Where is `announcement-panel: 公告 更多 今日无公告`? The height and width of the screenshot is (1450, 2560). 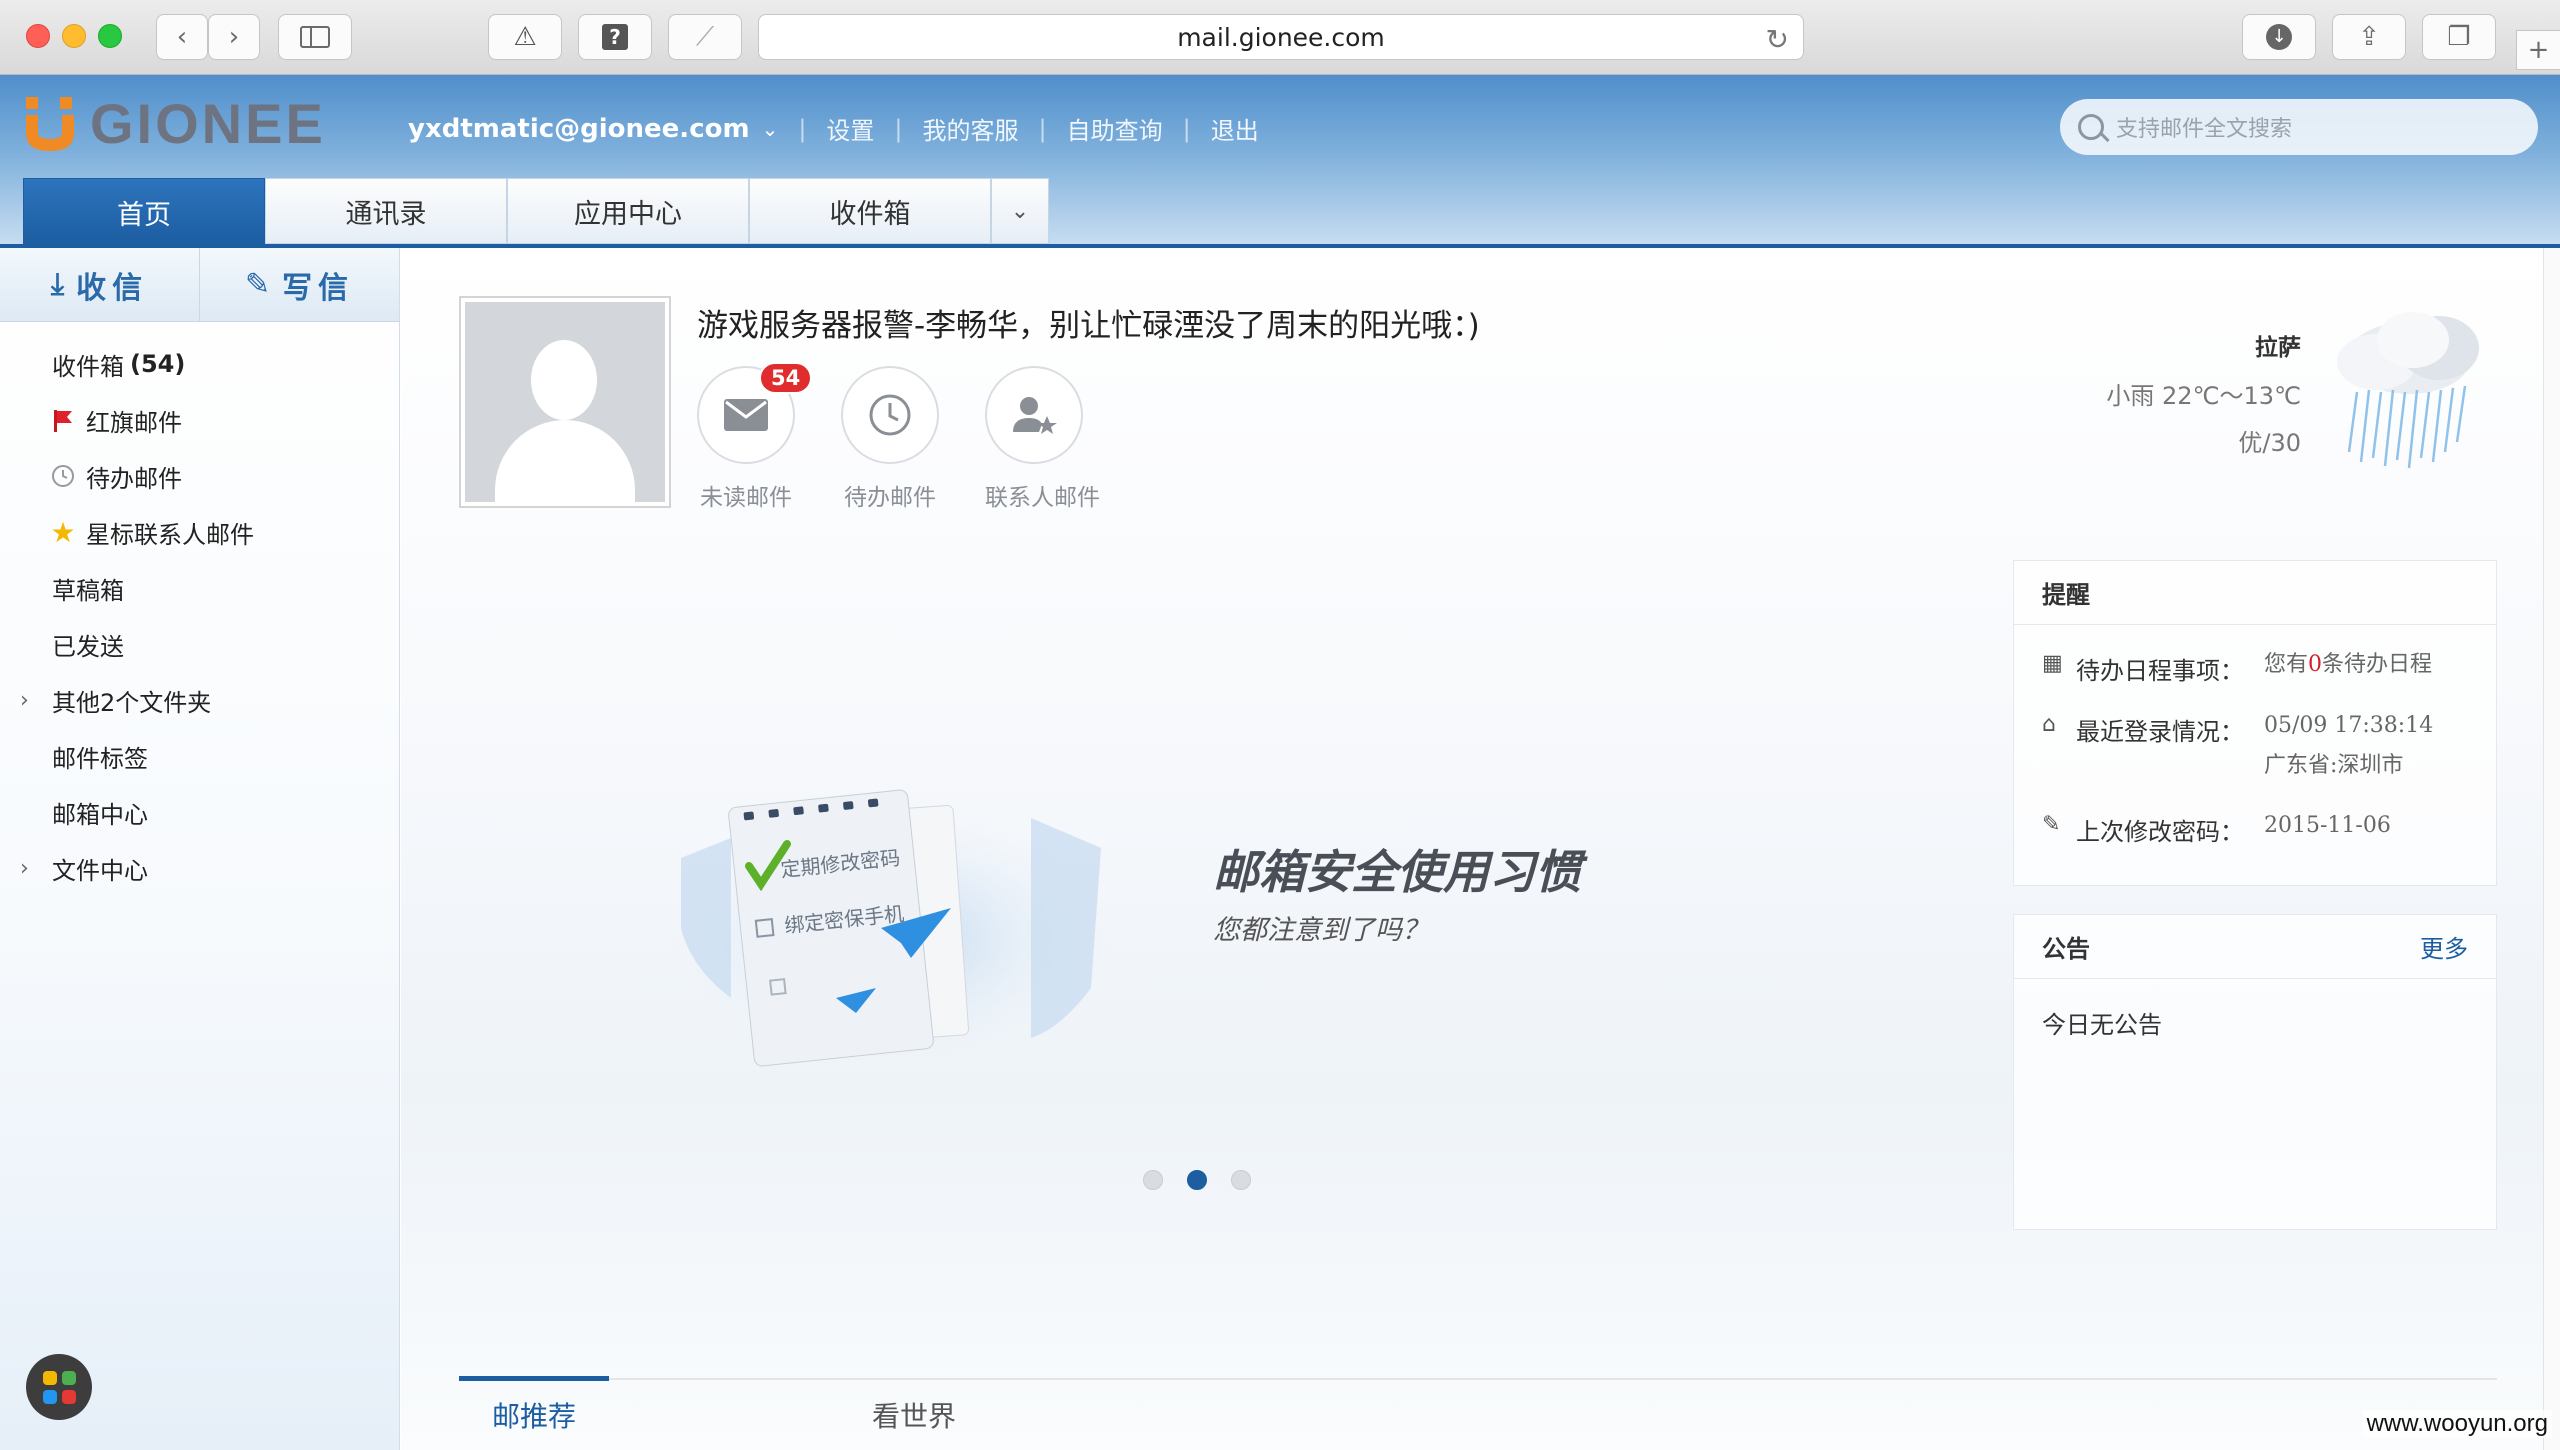 announcement-panel: 公告 更多 今日无公告 is located at coordinates (2255, 1072).